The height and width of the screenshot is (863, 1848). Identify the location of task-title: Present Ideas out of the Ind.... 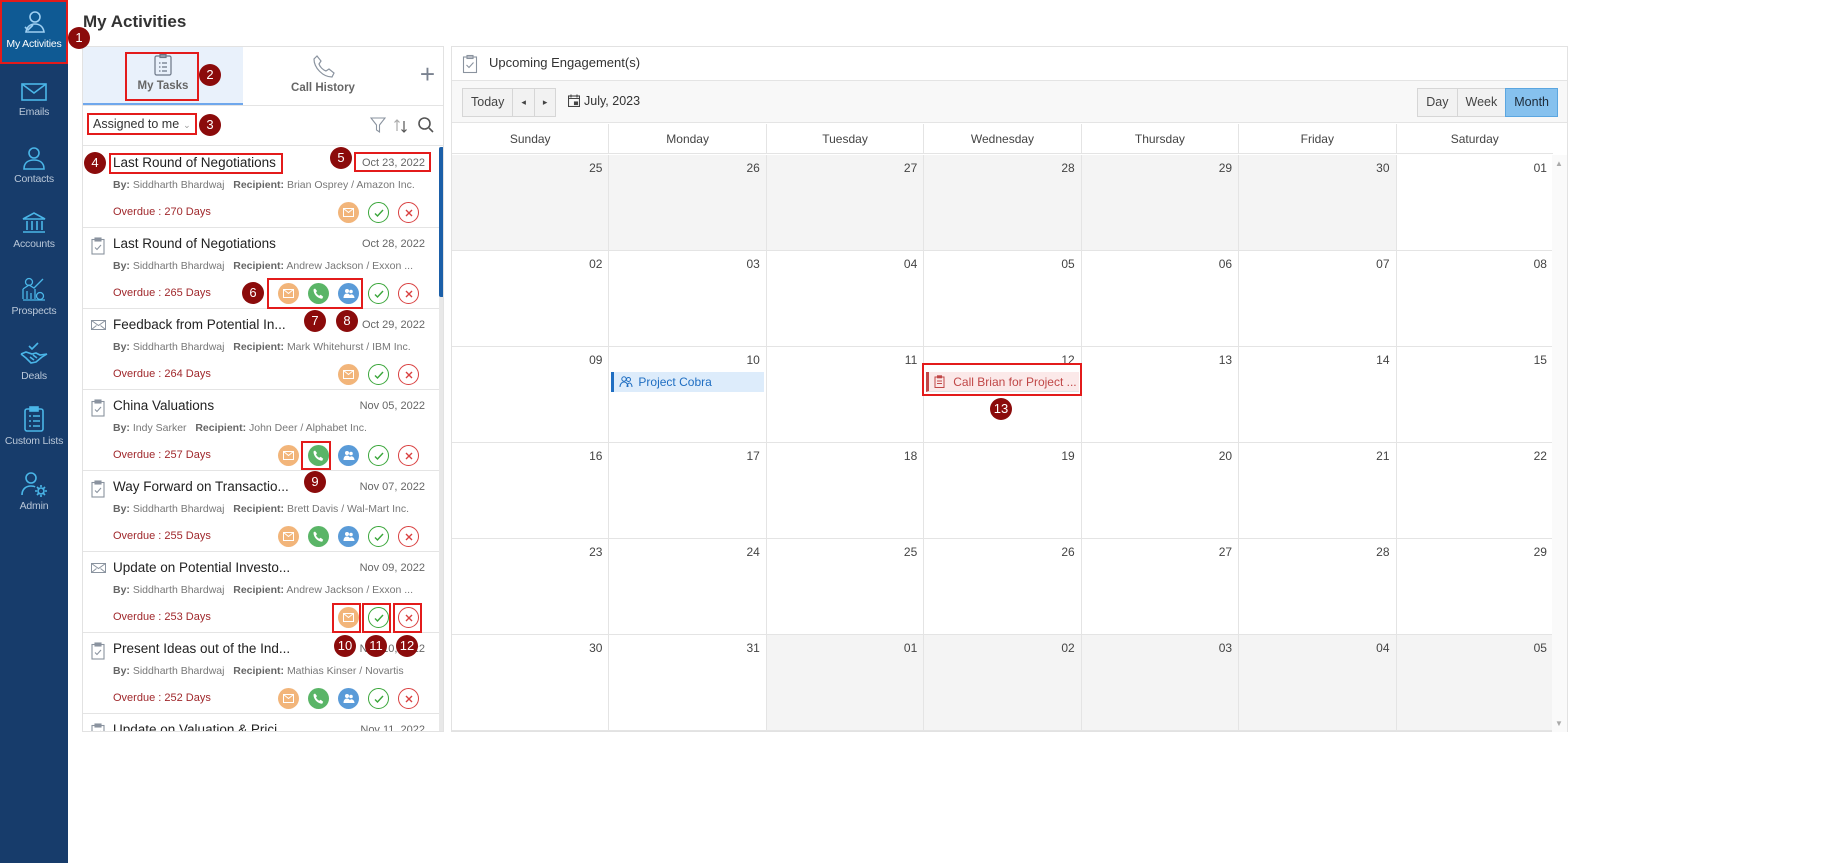
(201, 648).